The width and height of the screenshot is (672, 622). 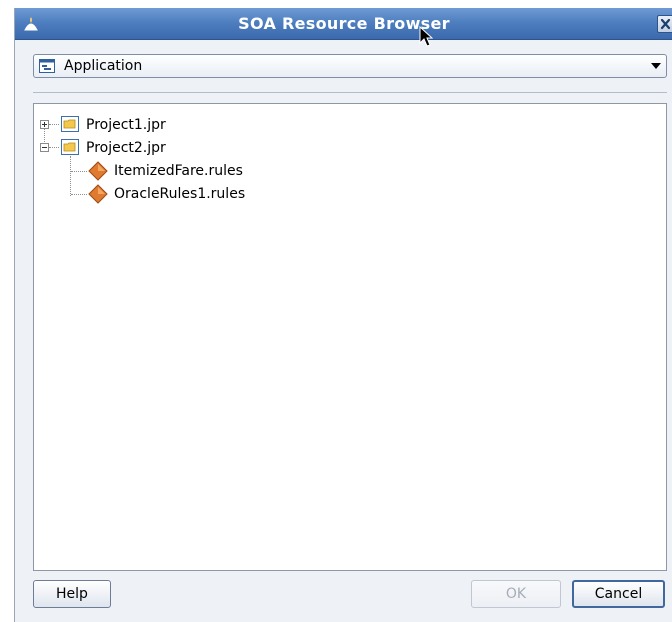 I want to click on close-button, so click(x=664, y=24).